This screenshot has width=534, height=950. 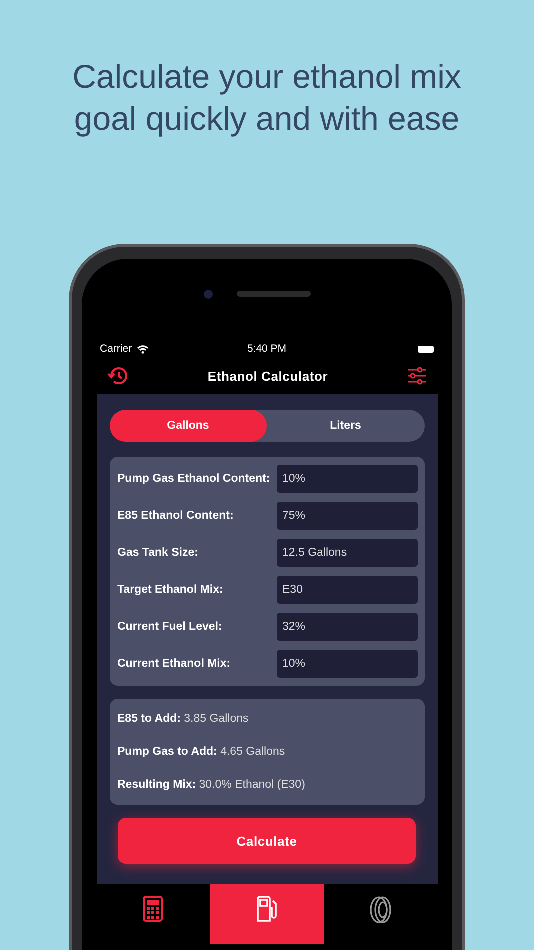 I want to click on camera-icon, so click(x=208, y=294).